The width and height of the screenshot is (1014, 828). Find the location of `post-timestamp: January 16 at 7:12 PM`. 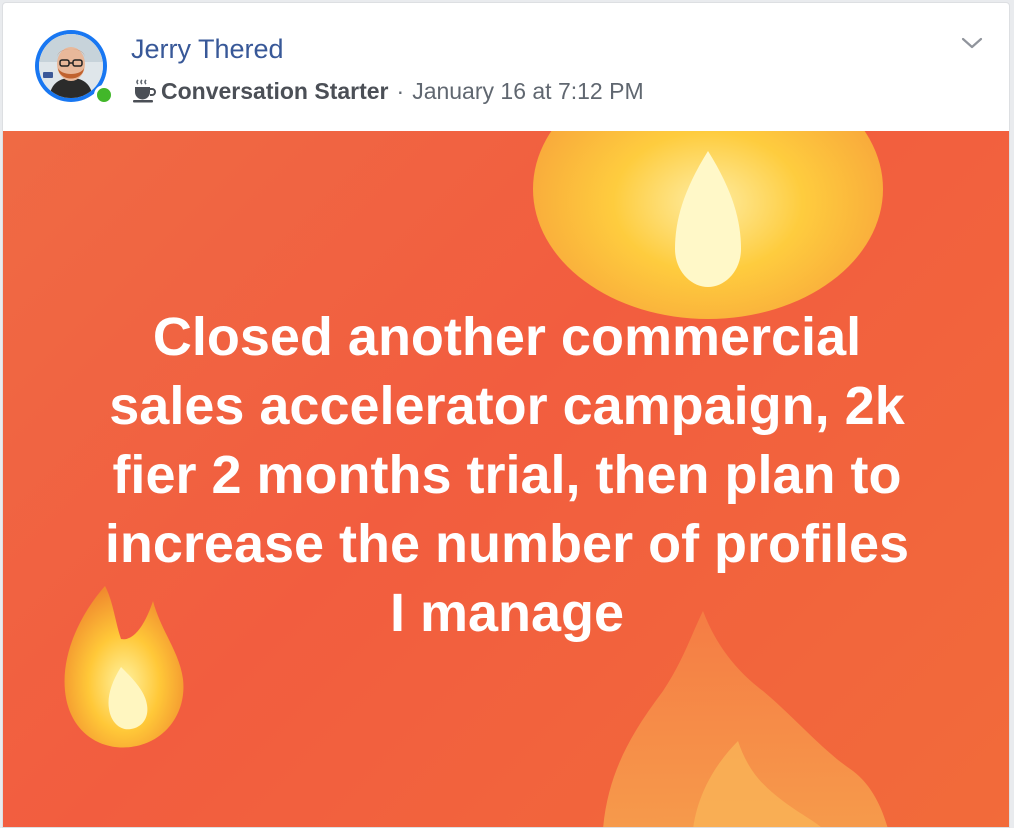

post-timestamp: January 16 at 7:12 PM is located at coordinates (527, 91).